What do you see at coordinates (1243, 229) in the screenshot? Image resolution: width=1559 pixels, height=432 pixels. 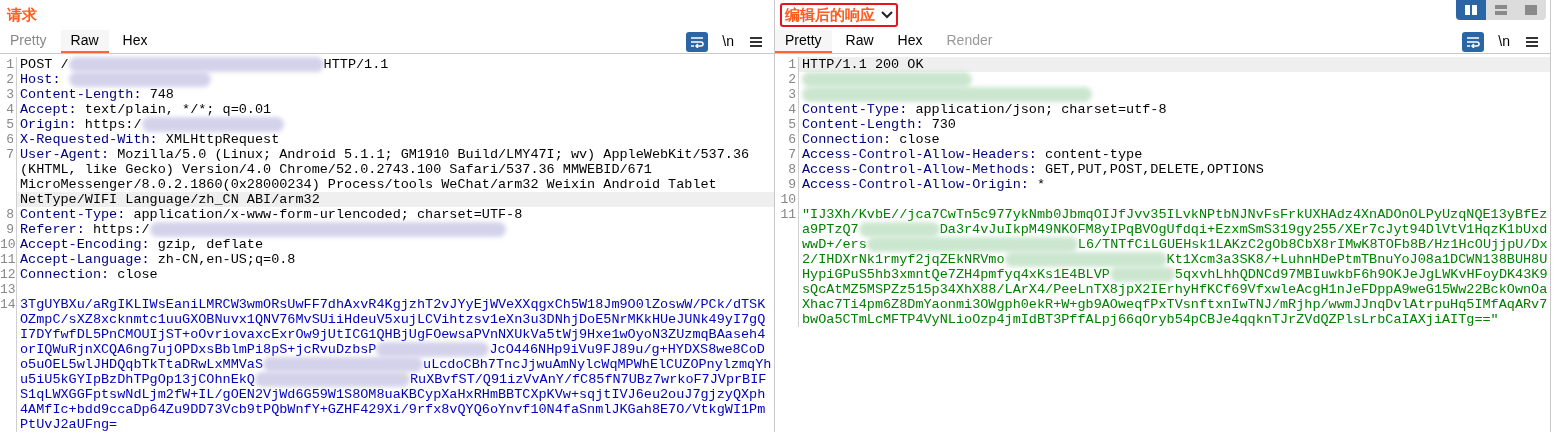 I see `body-text: Da3r4vJuIkpM49NKOFM8yIPqBVOgUfdqi+EzxmSmS319gy255/XEr7cJyt94DlVtV1HqzK1bUxd` at bounding box center [1243, 229].